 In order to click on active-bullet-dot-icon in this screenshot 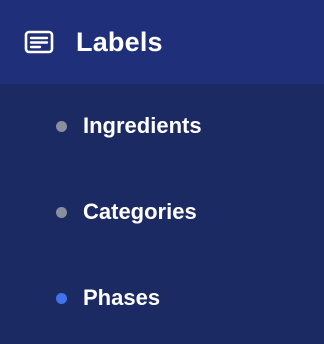, I will do `click(61, 298)`.